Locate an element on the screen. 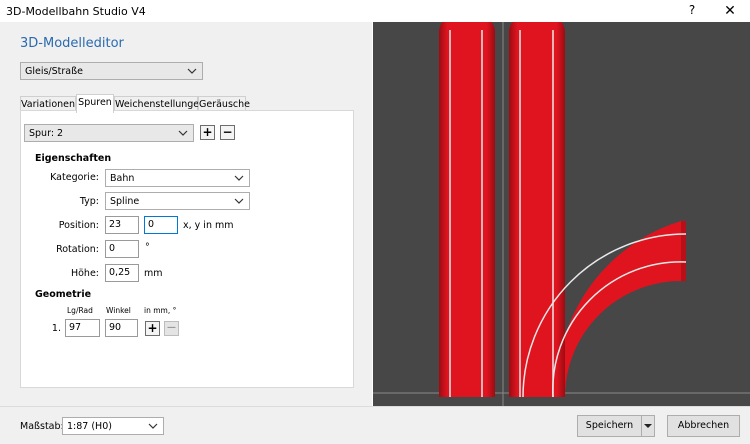 This screenshot has width=750, height=444. caret-down-icon is located at coordinates (648, 426).